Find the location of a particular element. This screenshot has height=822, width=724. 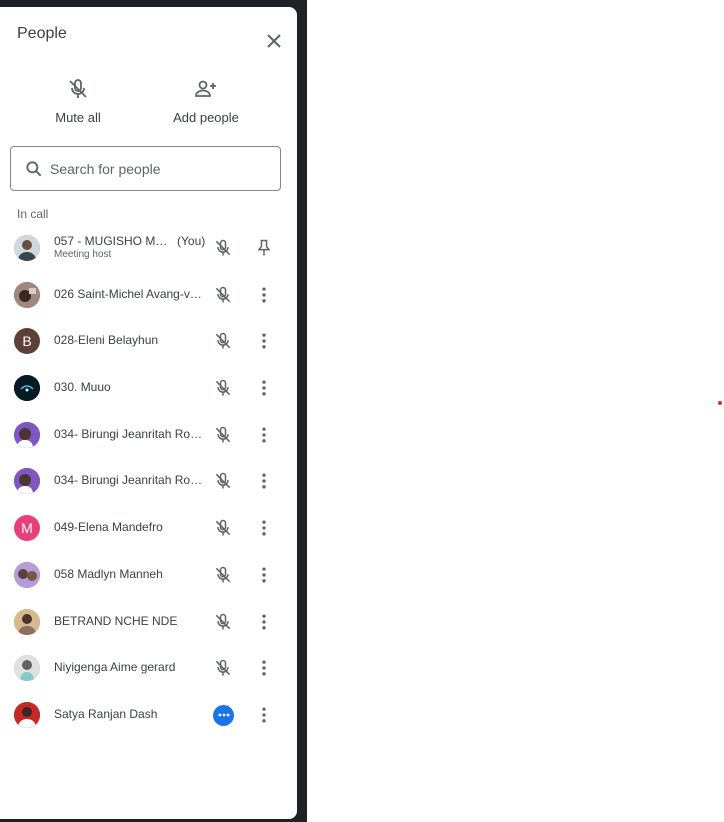

mute-all-button: Mute all is located at coordinates (78, 101).